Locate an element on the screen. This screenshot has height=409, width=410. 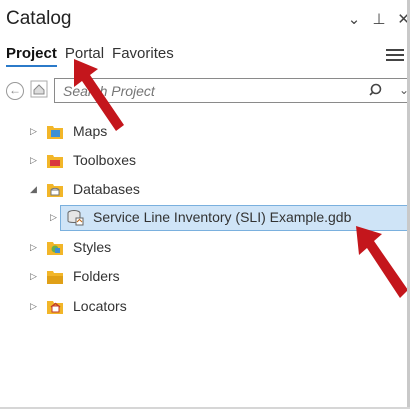
styles-folder-icon is located at coordinates (55, 248).